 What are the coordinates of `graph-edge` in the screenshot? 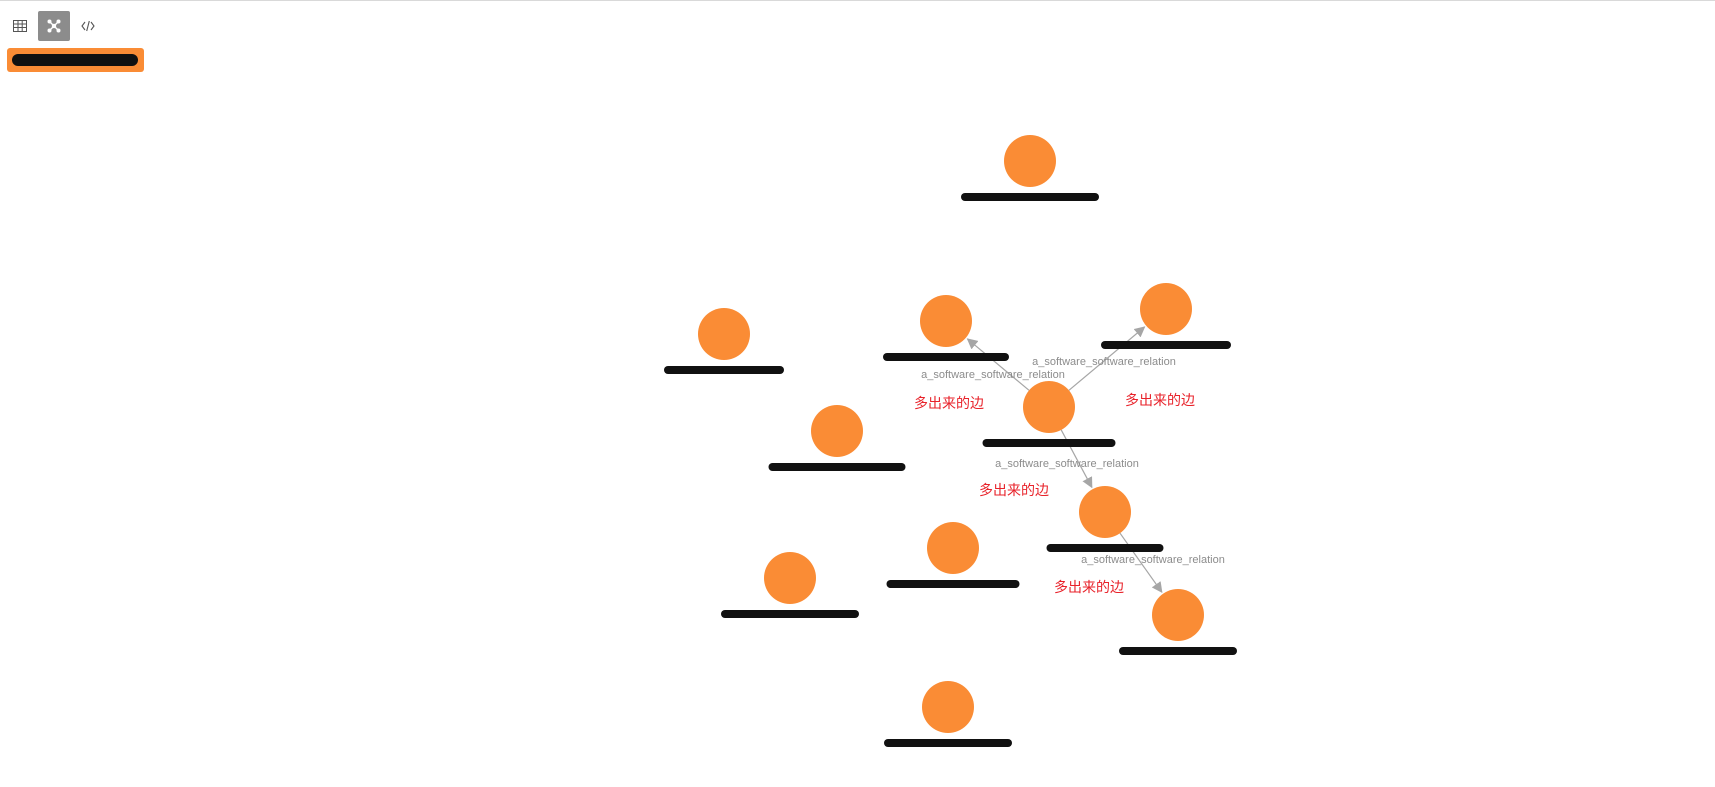 It's located at (998, 364).